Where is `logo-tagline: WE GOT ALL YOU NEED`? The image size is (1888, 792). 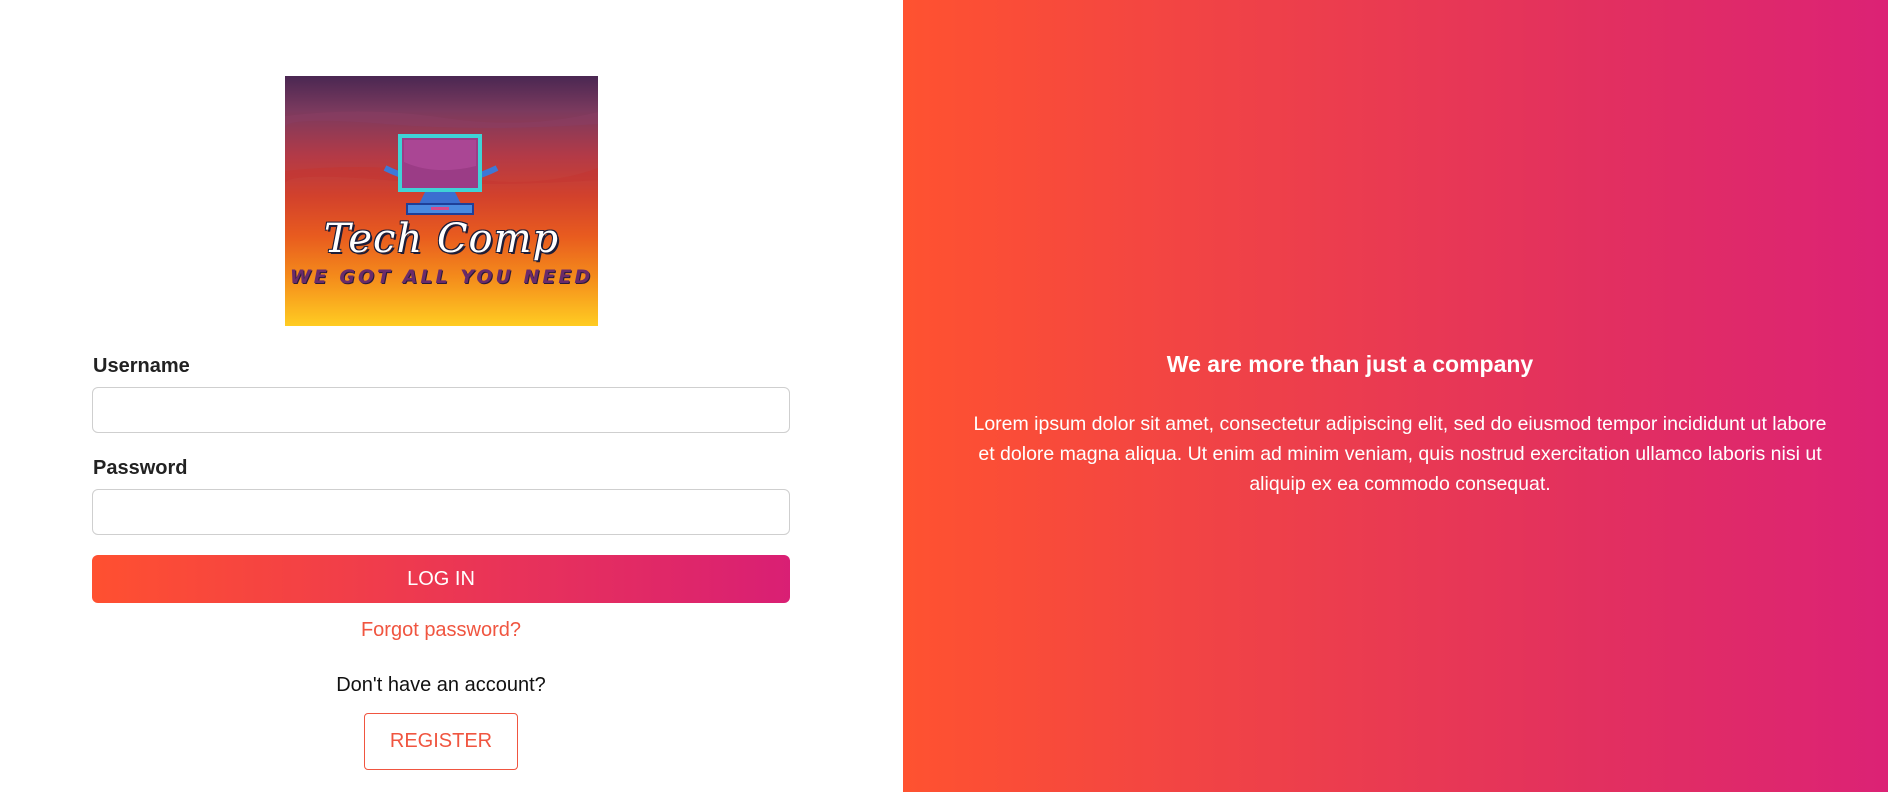
logo-tagline: WE GOT ALL YOU NEED is located at coordinates (441, 277).